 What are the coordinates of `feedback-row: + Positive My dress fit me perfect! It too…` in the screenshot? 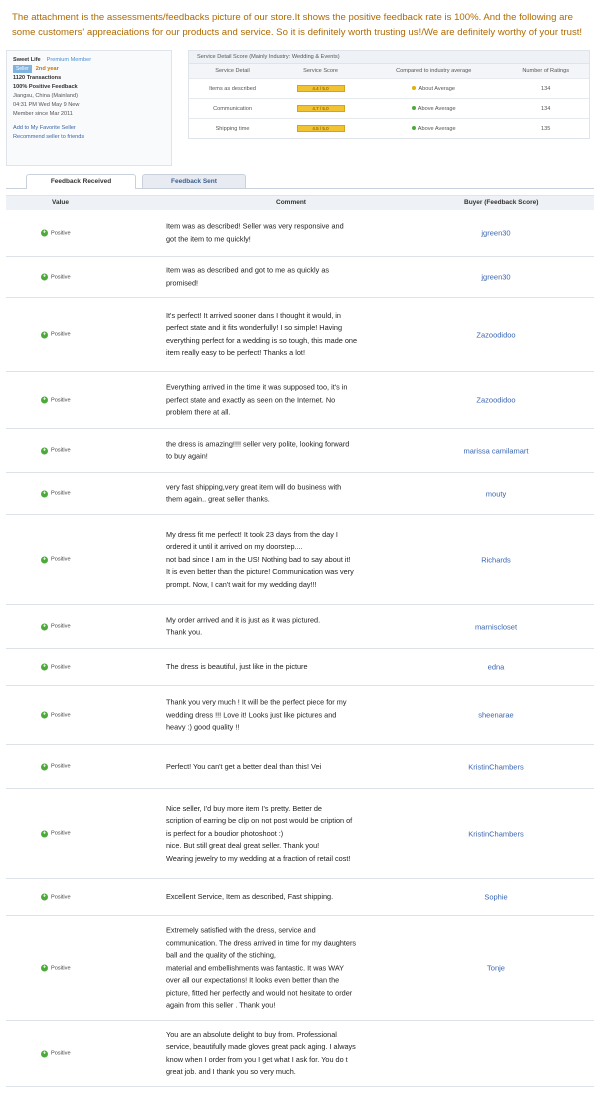 It's located at (300, 560).